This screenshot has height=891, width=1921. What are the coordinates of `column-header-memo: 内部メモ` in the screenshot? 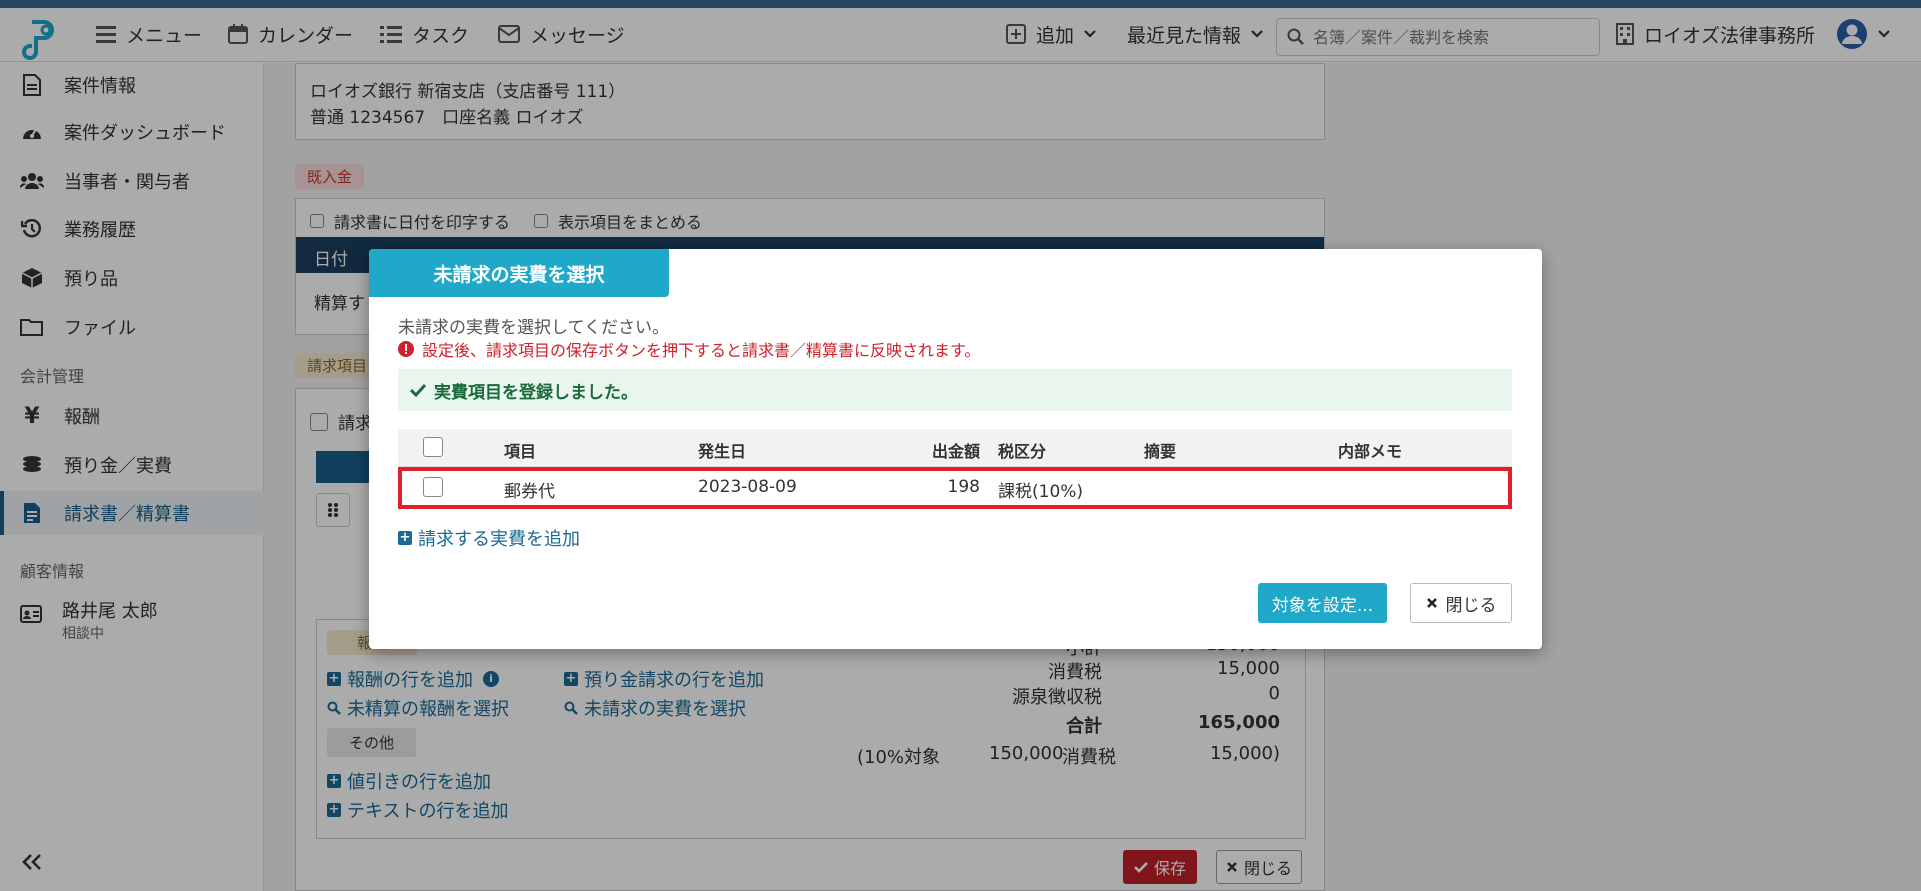 It's located at (1370, 451).